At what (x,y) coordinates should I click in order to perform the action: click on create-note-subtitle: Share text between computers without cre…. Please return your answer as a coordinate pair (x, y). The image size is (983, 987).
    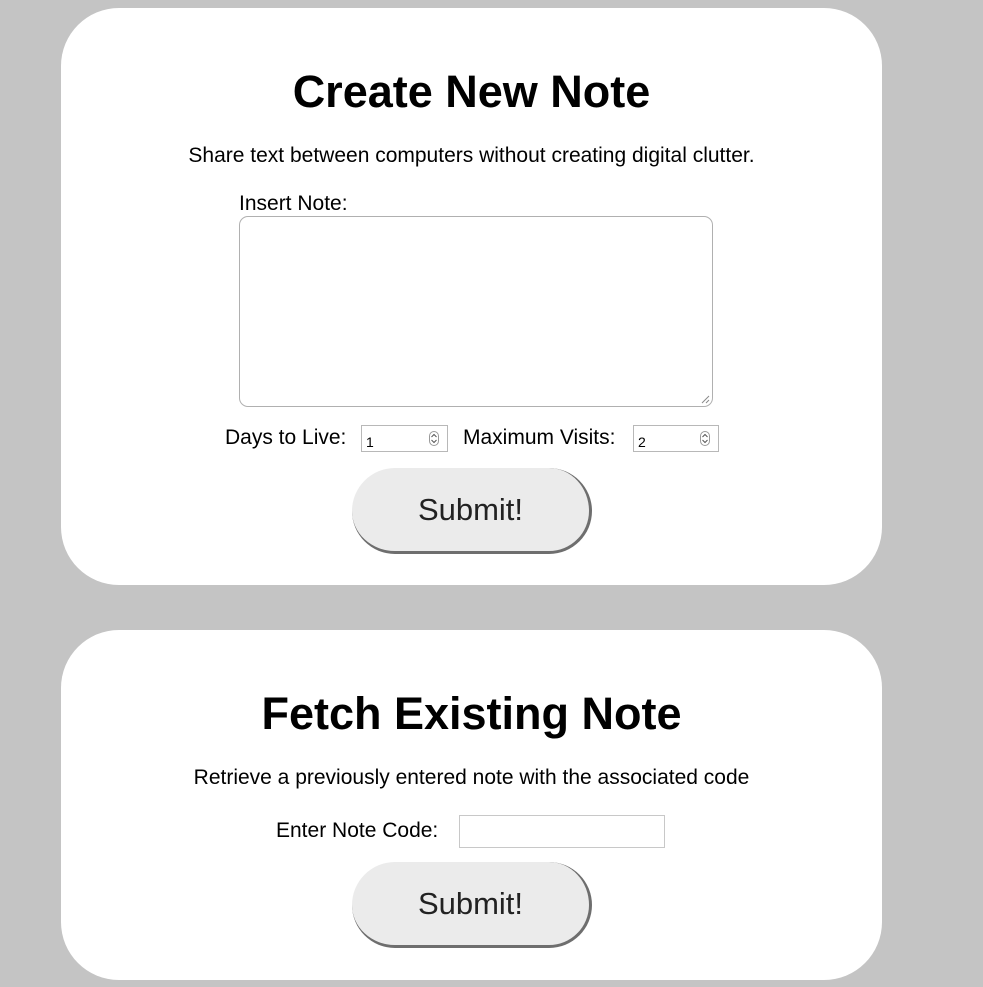
    Looking at the image, I should click on (471, 155).